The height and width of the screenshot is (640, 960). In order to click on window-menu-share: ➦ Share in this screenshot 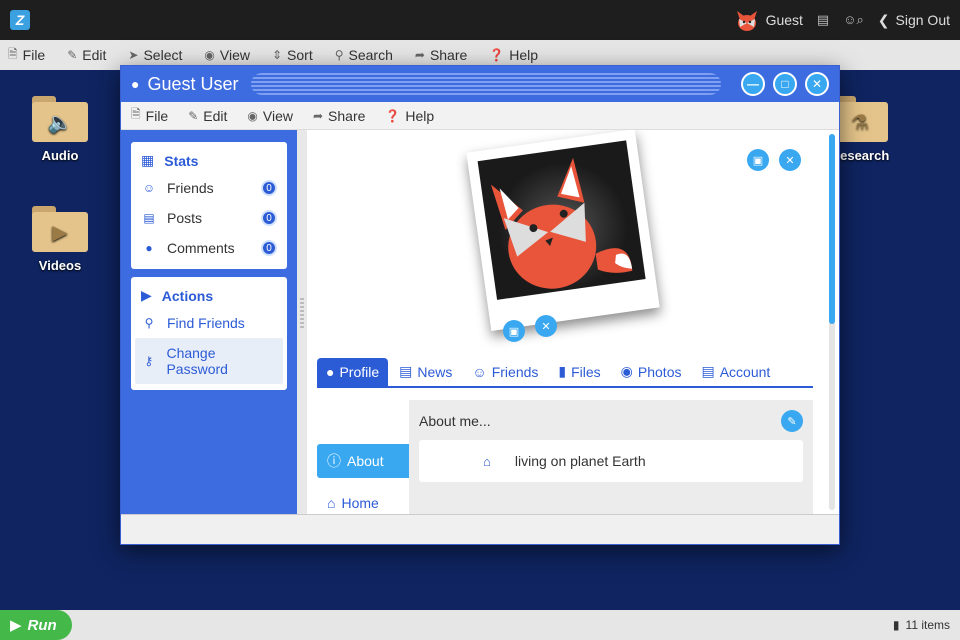, I will do `click(339, 116)`.